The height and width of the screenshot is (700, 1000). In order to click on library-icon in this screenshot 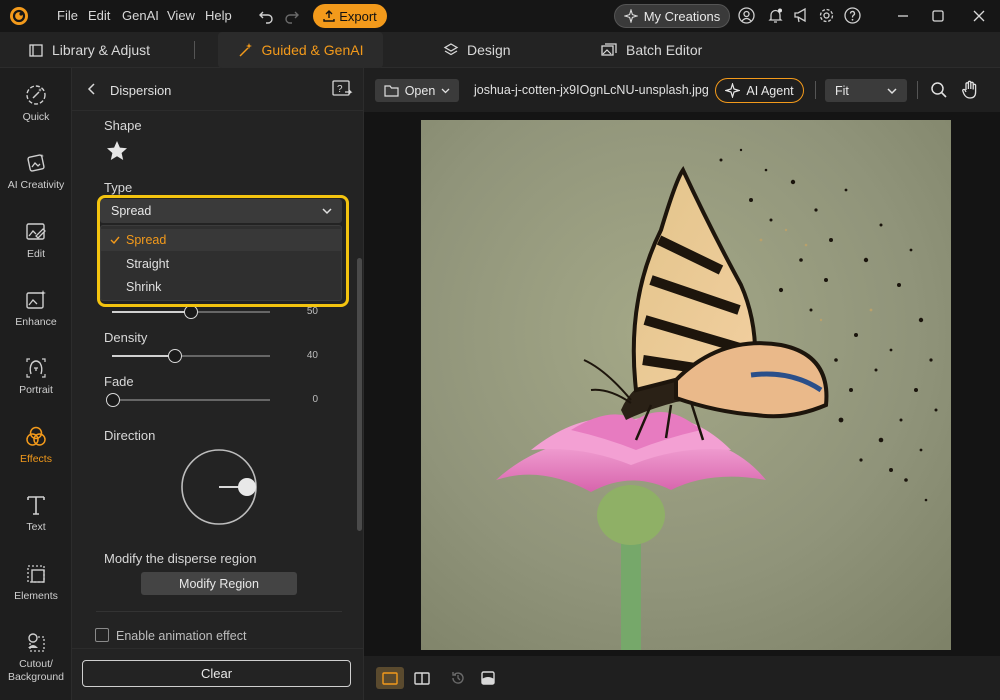, I will do `click(36, 50)`.